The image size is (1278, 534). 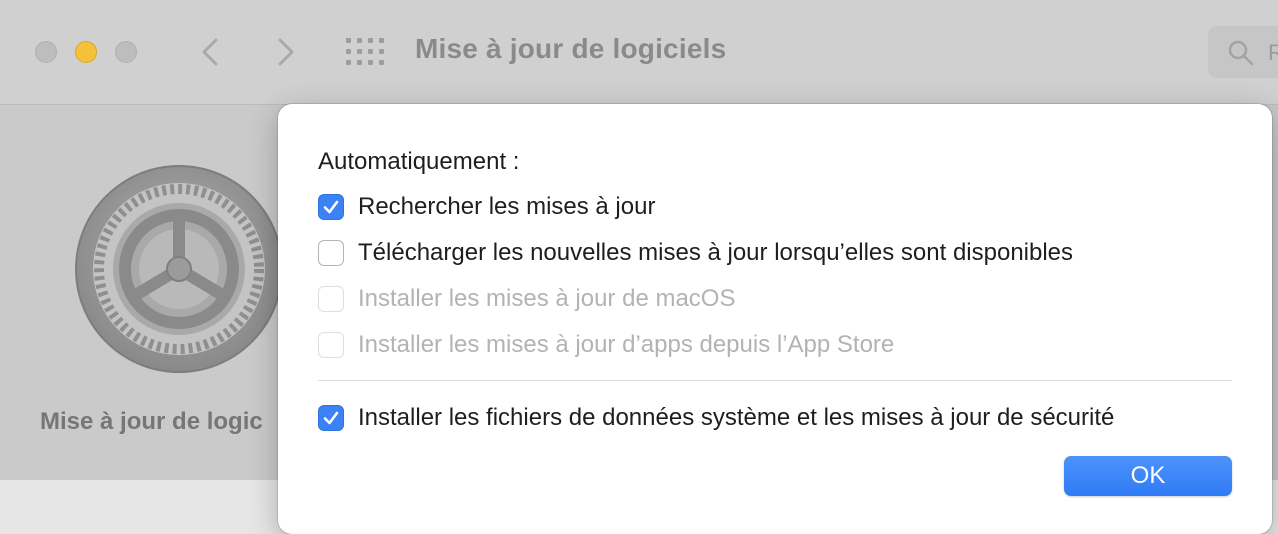 What do you see at coordinates (419, 161) in the screenshot?
I see `sheet-heading: Automatiquement :` at bounding box center [419, 161].